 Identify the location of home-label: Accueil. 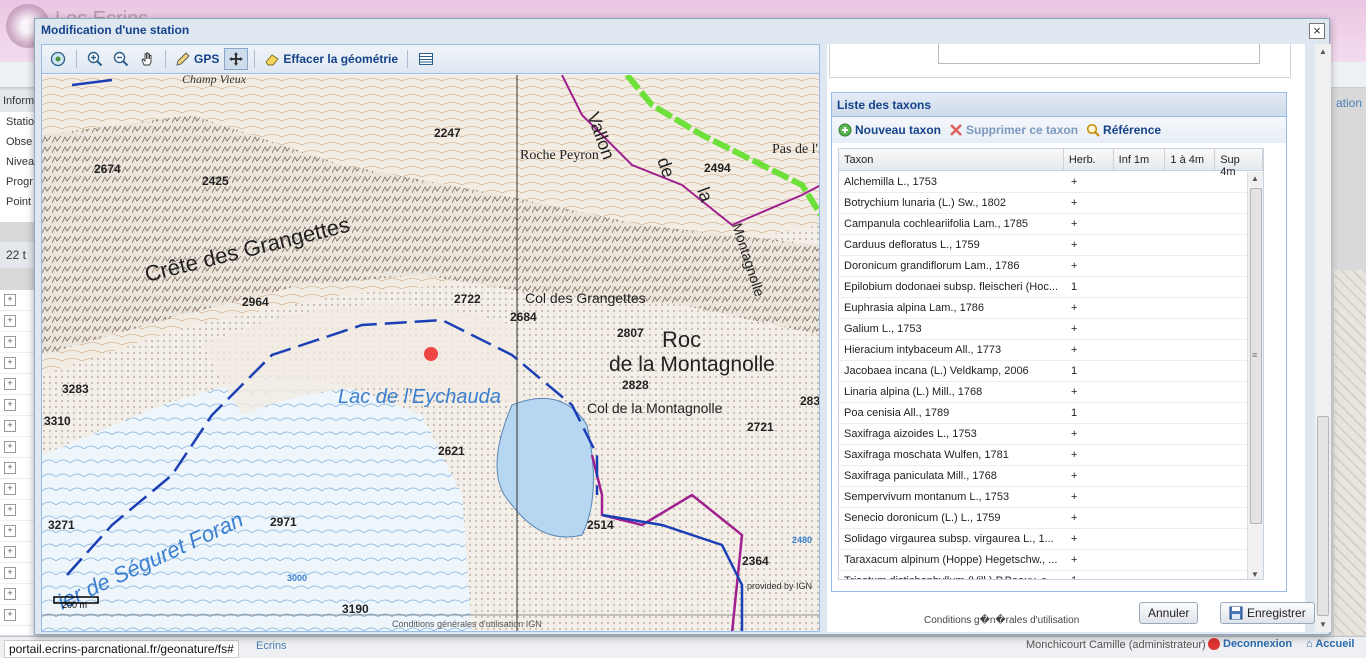
(1335, 644).